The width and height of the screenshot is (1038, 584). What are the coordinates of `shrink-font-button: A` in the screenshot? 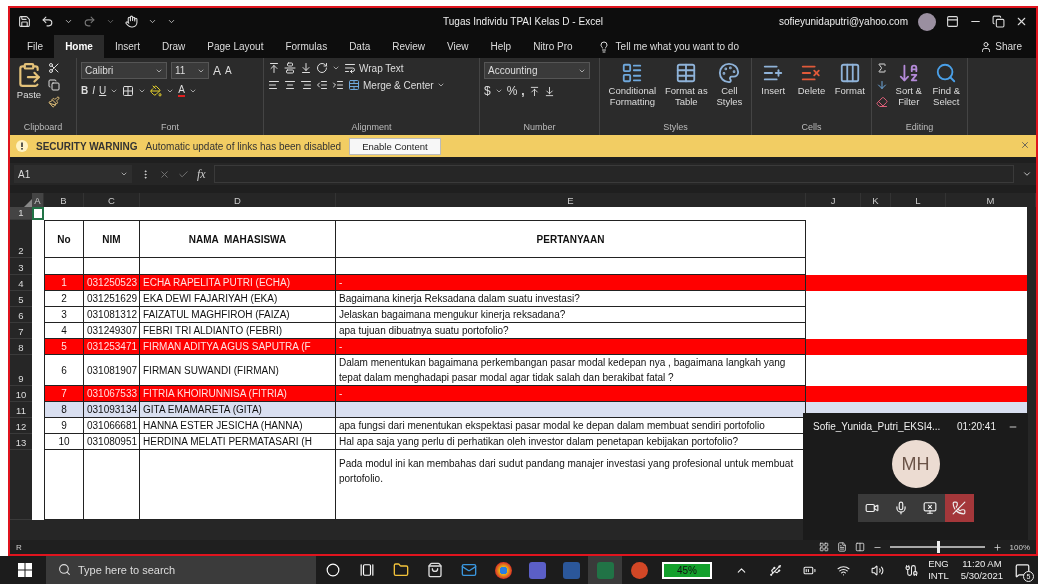 It's located at (228, 70).